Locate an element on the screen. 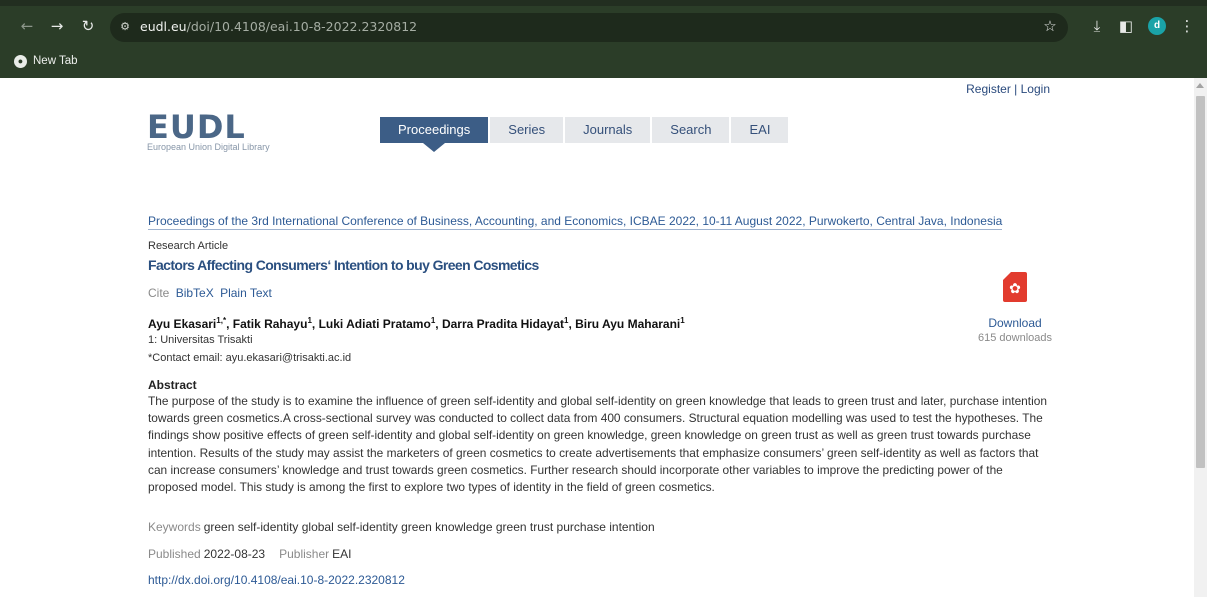 The width and height of the screenshot is (1207, 597). url-host: eudl.eu is located at coordinates (163, 26).